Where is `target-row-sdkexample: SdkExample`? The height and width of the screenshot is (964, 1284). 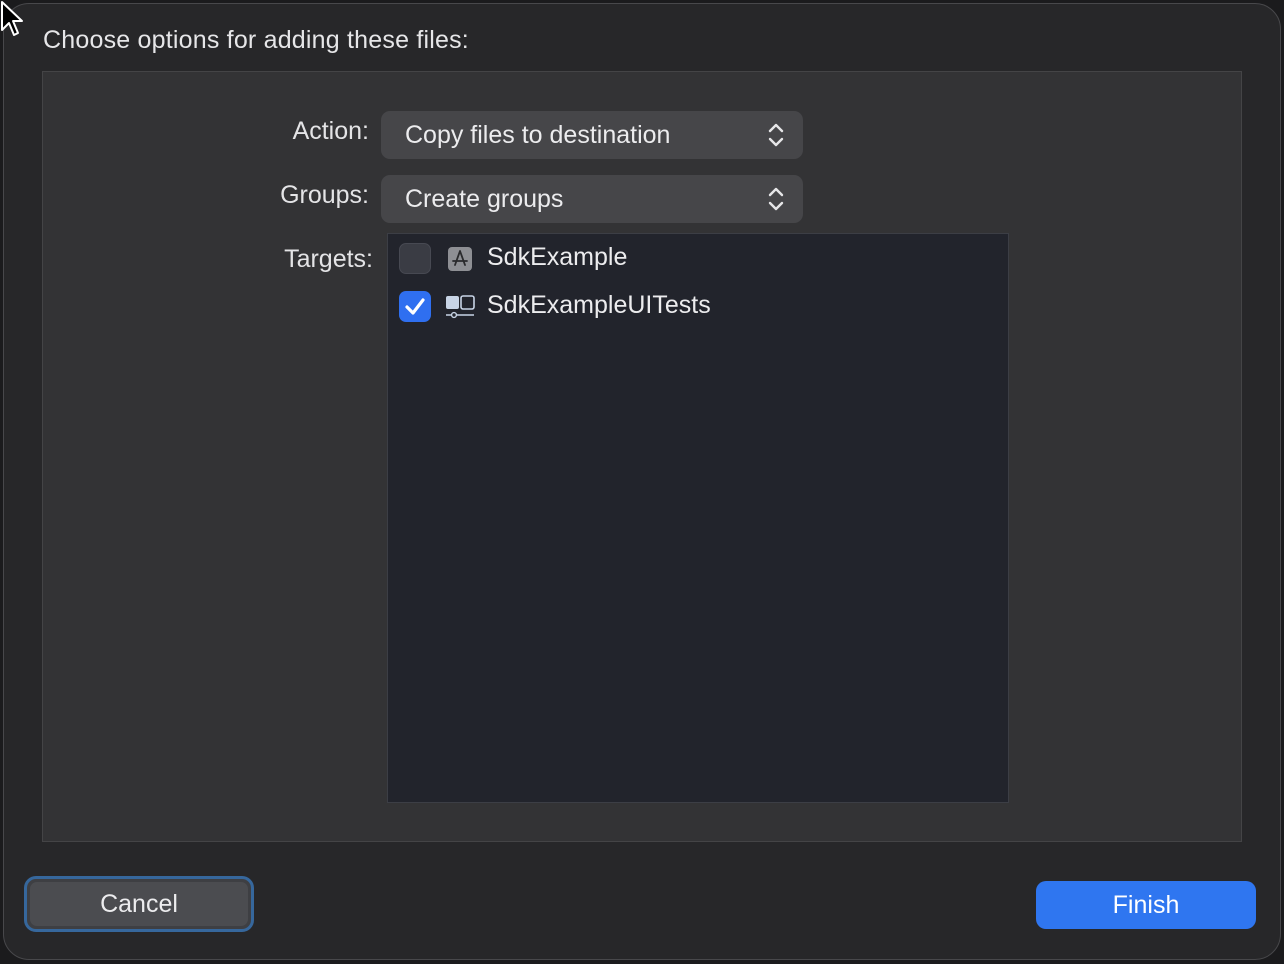
target-row-sdkexample: SdkExample is located at coordinates (699, 258).